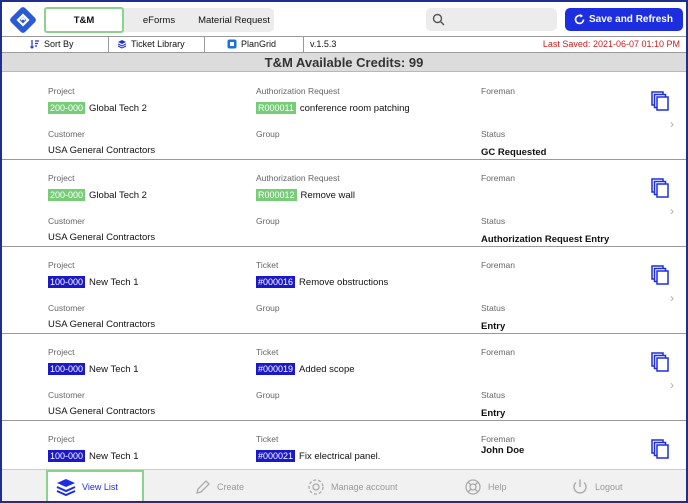  What do you see at coordinates (344, 62) in the screenshot?
I see `credits-banner: T&M Available Credits: 99` at bounding box center [344, 62].